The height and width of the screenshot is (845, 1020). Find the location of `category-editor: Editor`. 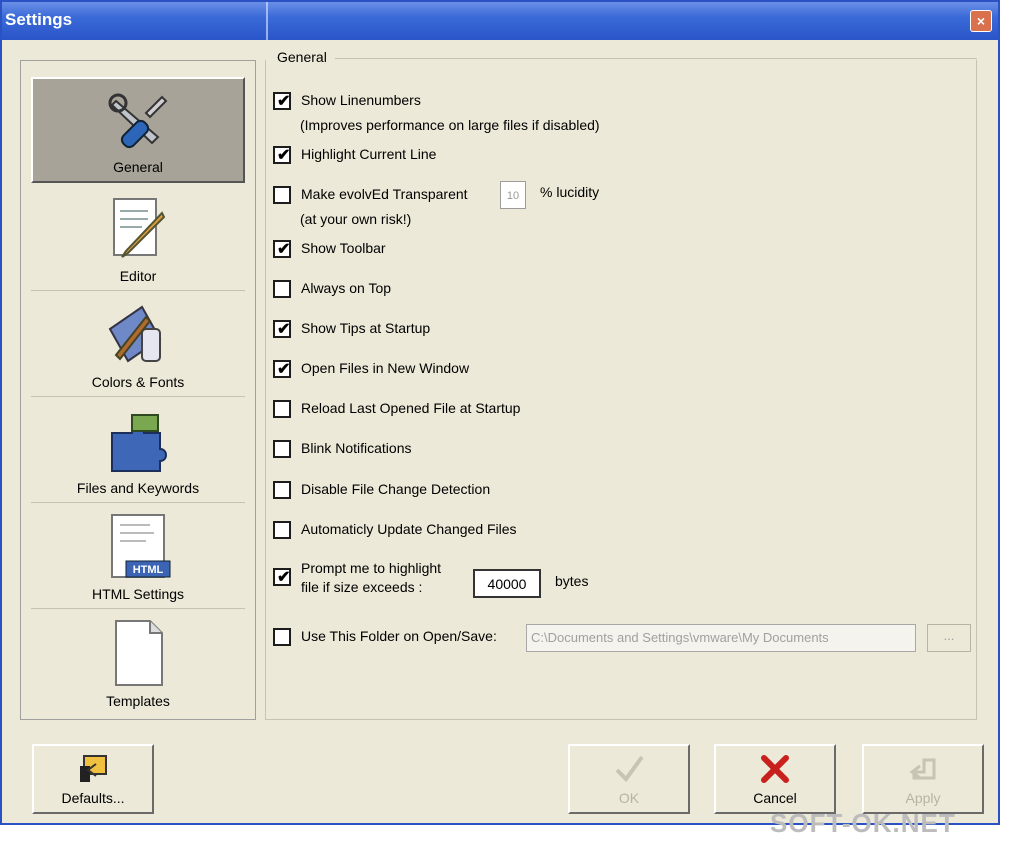

category-editor: Editor is located at coordinates (138, 238).